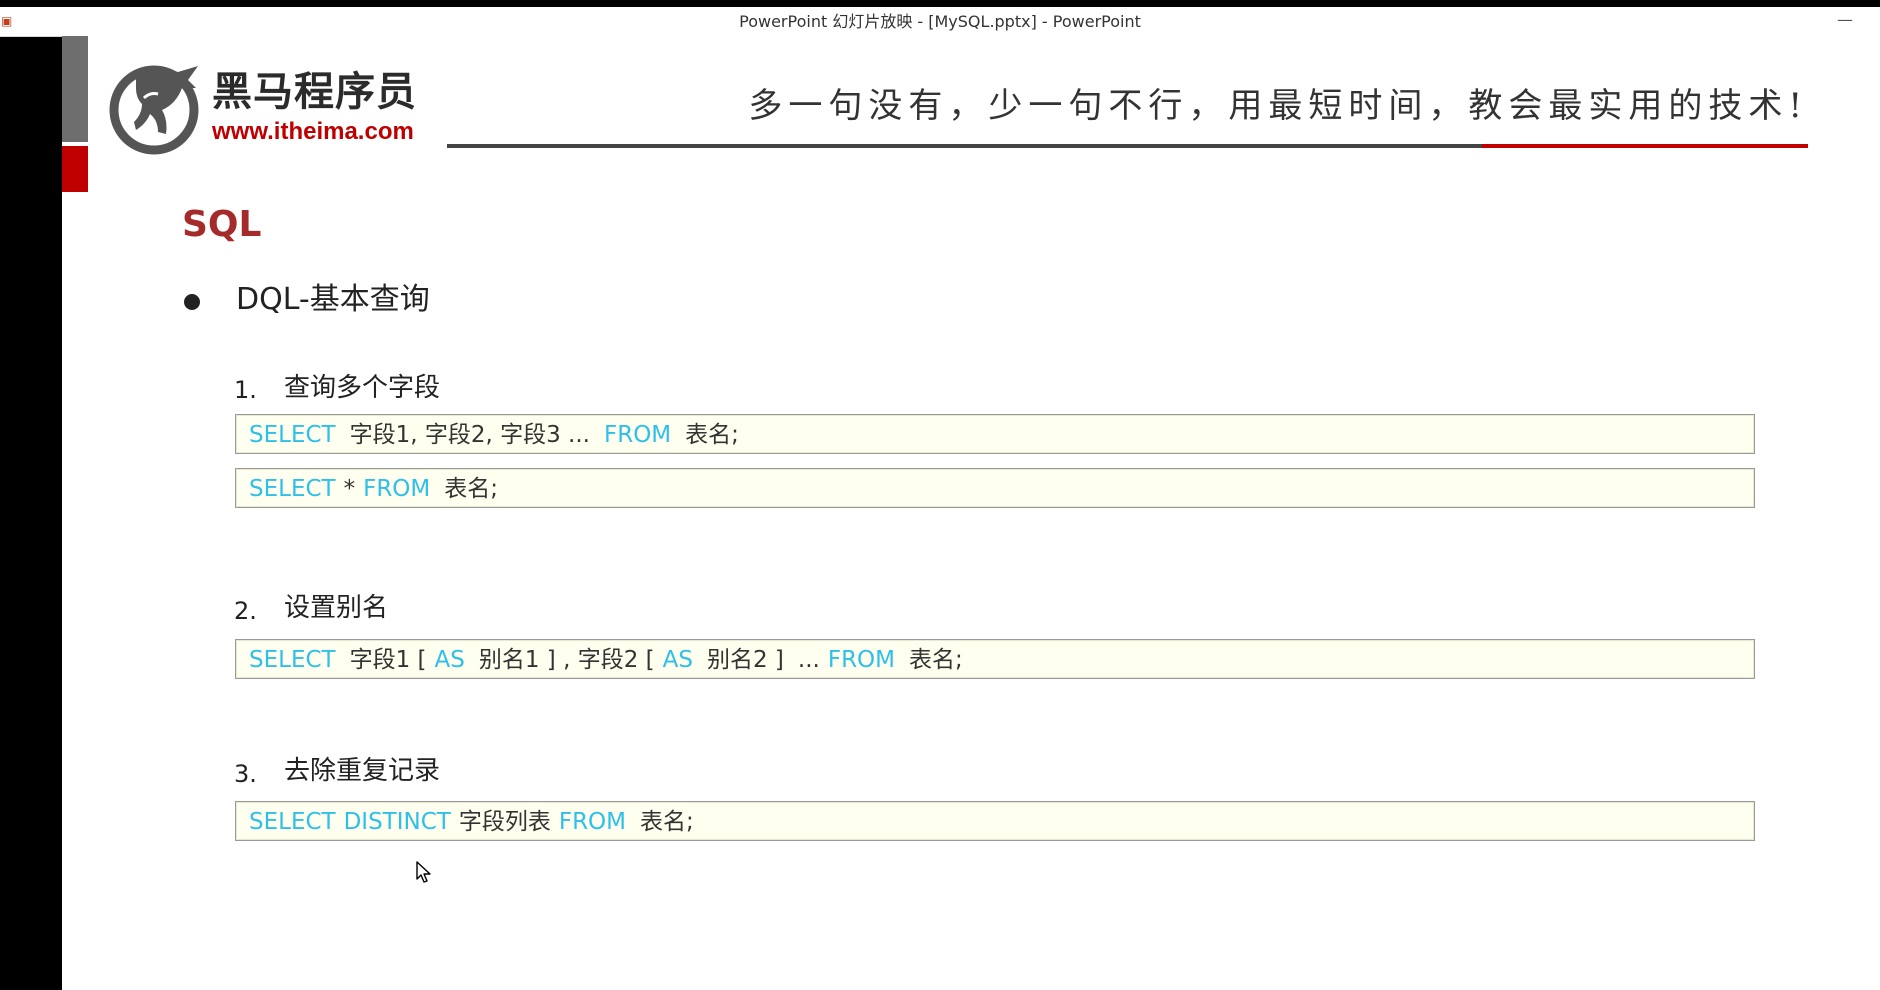 This screenshot has height=990, width=1880. What do you see at coordinates (313, 131) in the screenshot?
I see `brand-url: www.itheima.com` at bounding box center [313, 131].